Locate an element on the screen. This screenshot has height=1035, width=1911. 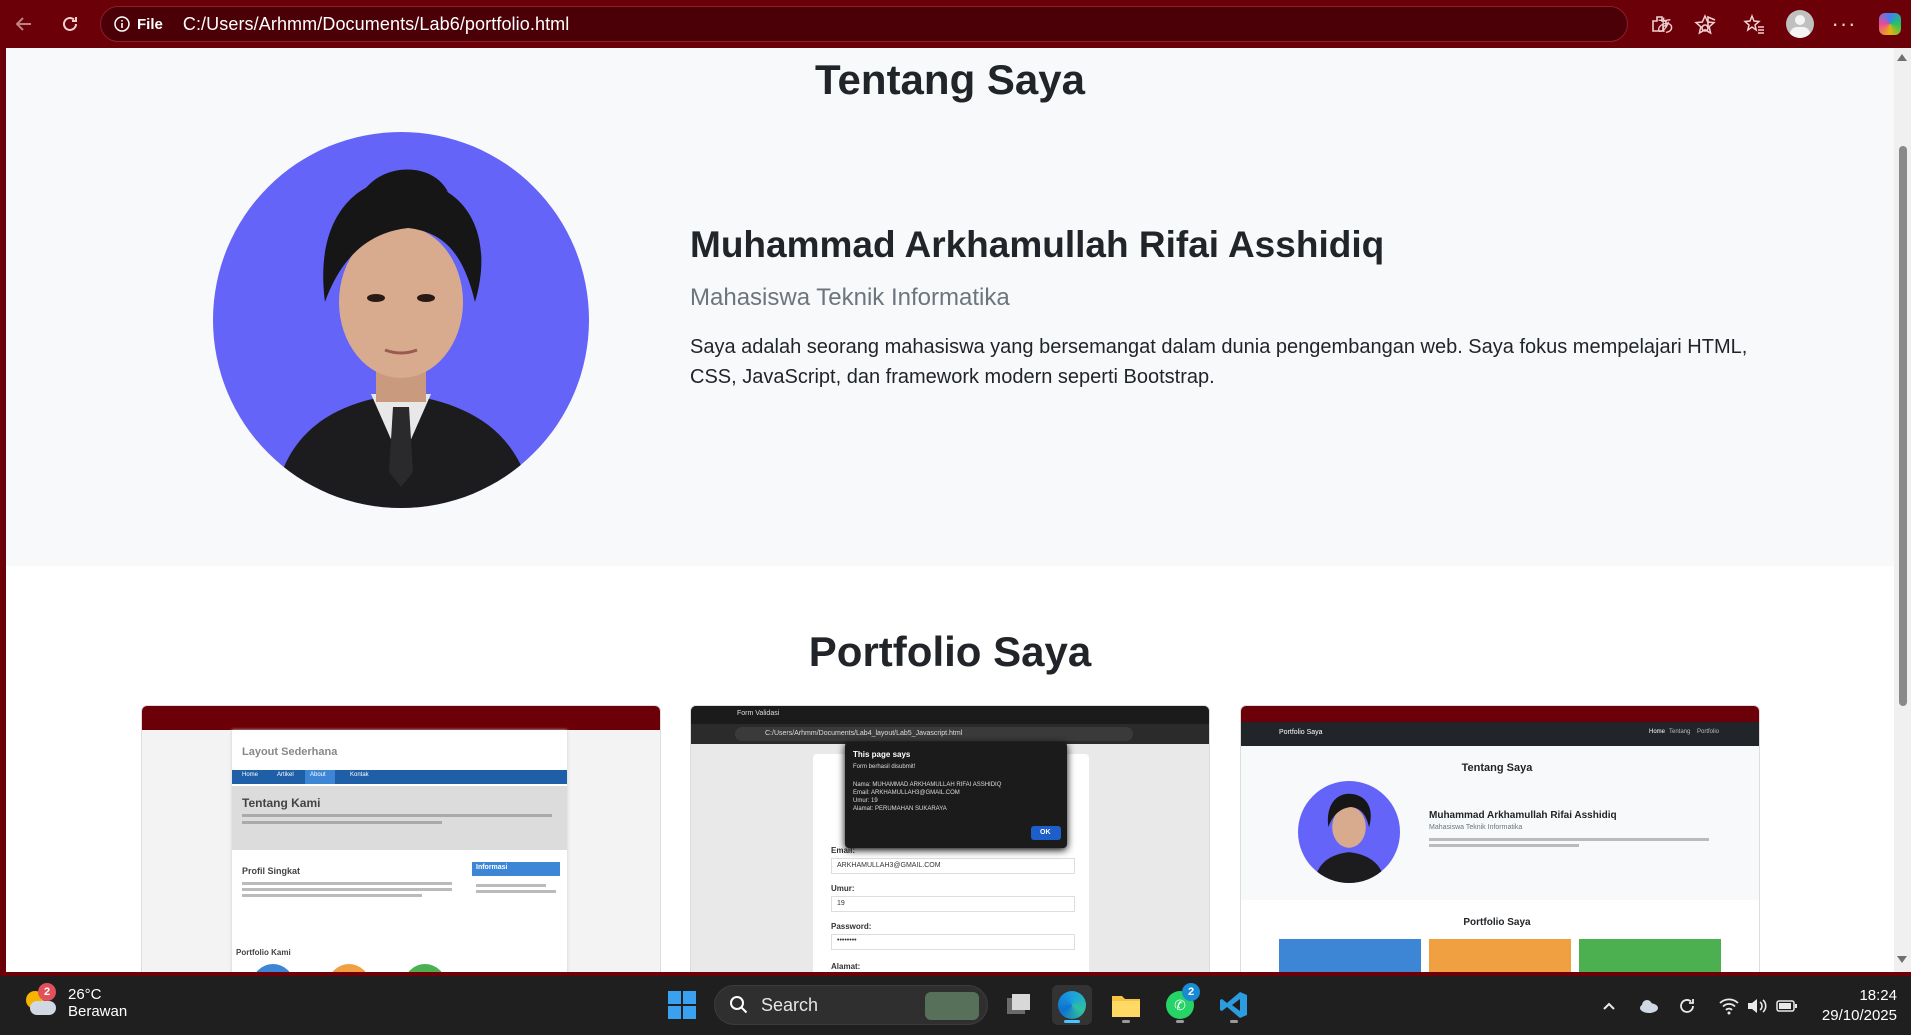
thumb-portfolio-title: Portfolio Saya is located at coordinates (1497, 922).